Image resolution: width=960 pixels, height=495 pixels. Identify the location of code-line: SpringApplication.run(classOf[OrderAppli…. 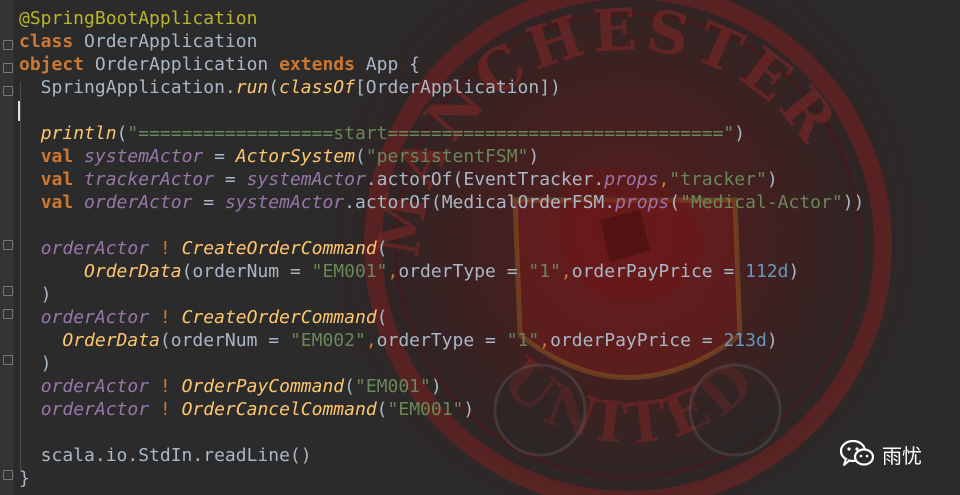
(441, 87).